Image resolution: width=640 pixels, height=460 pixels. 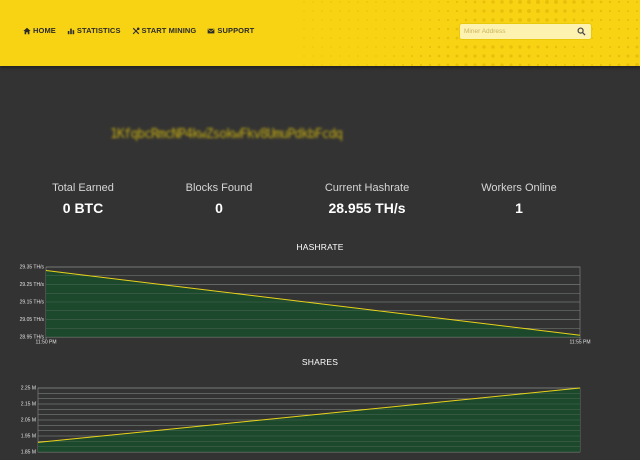 I want to click on nav-support: SUPPORT, so click(x=230, y=30).